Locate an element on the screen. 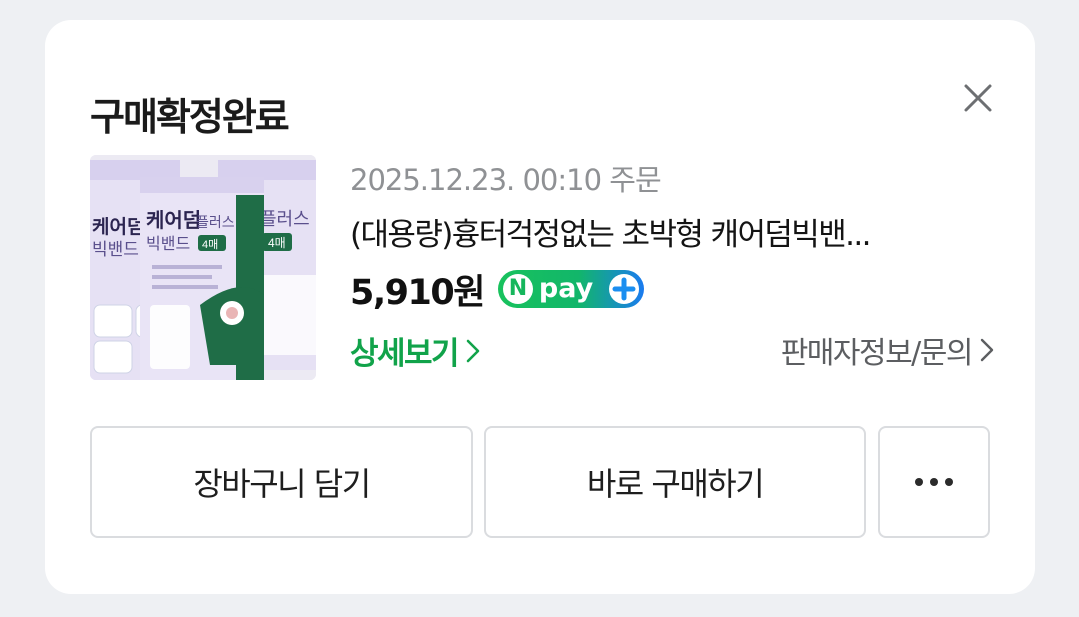 The height and width of the screenshot is (617, 1079). more-dots-icon is located at coordinates (934, 482).